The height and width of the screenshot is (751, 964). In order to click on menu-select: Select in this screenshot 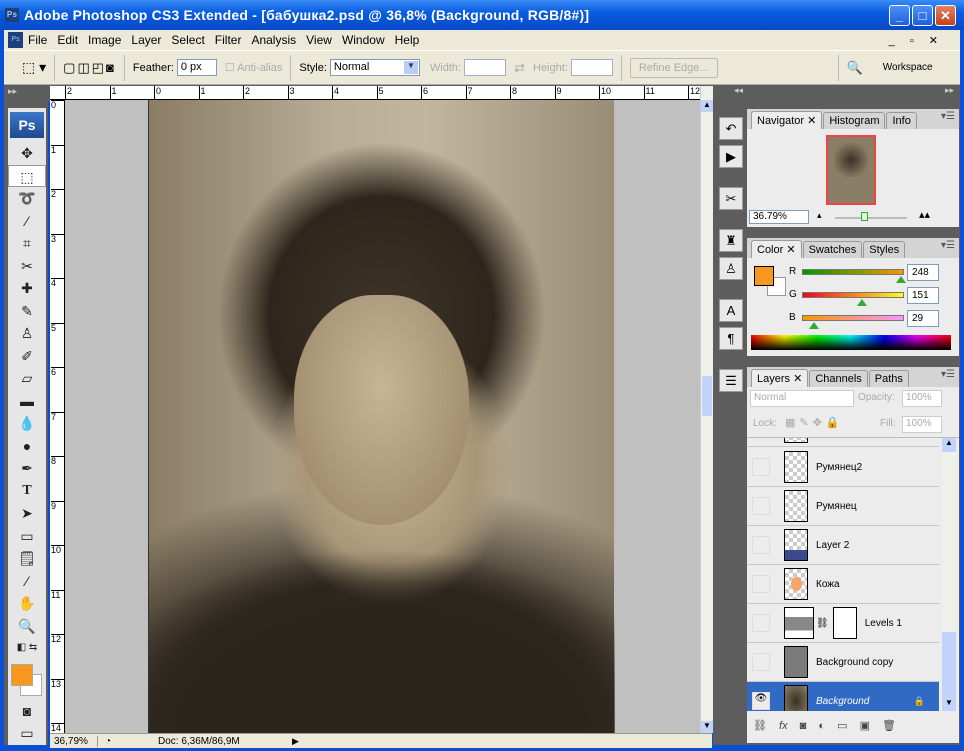, I will do `click(187, 40)`.